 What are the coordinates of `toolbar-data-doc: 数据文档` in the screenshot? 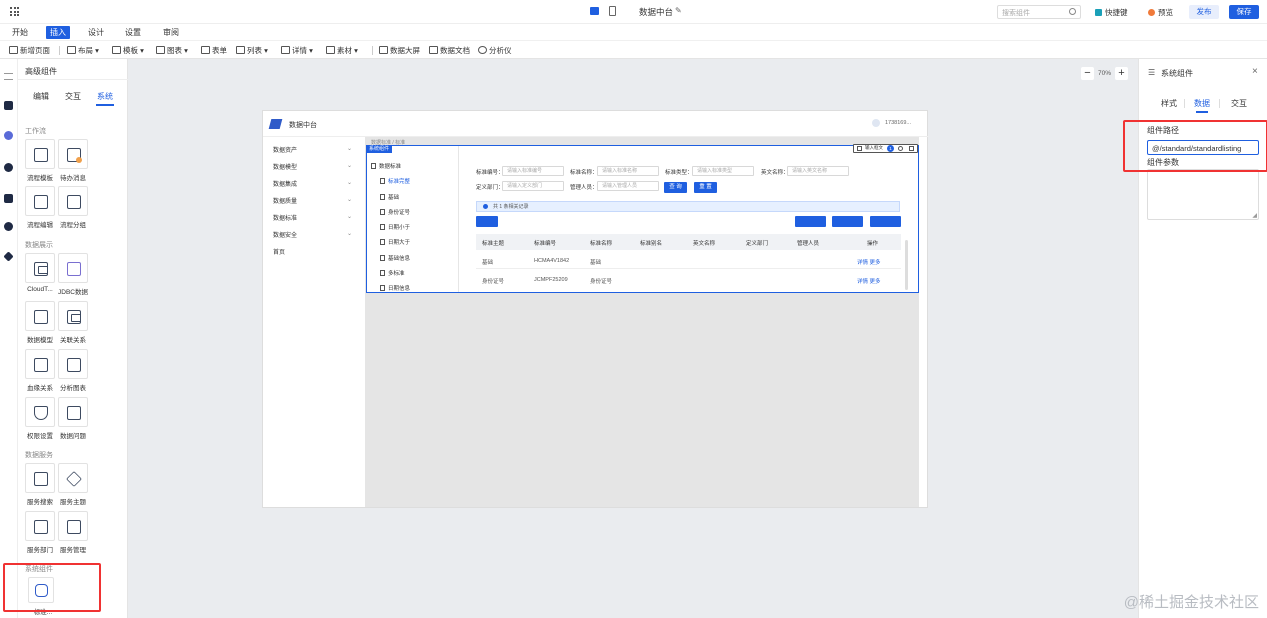 It's located at (449, 50).